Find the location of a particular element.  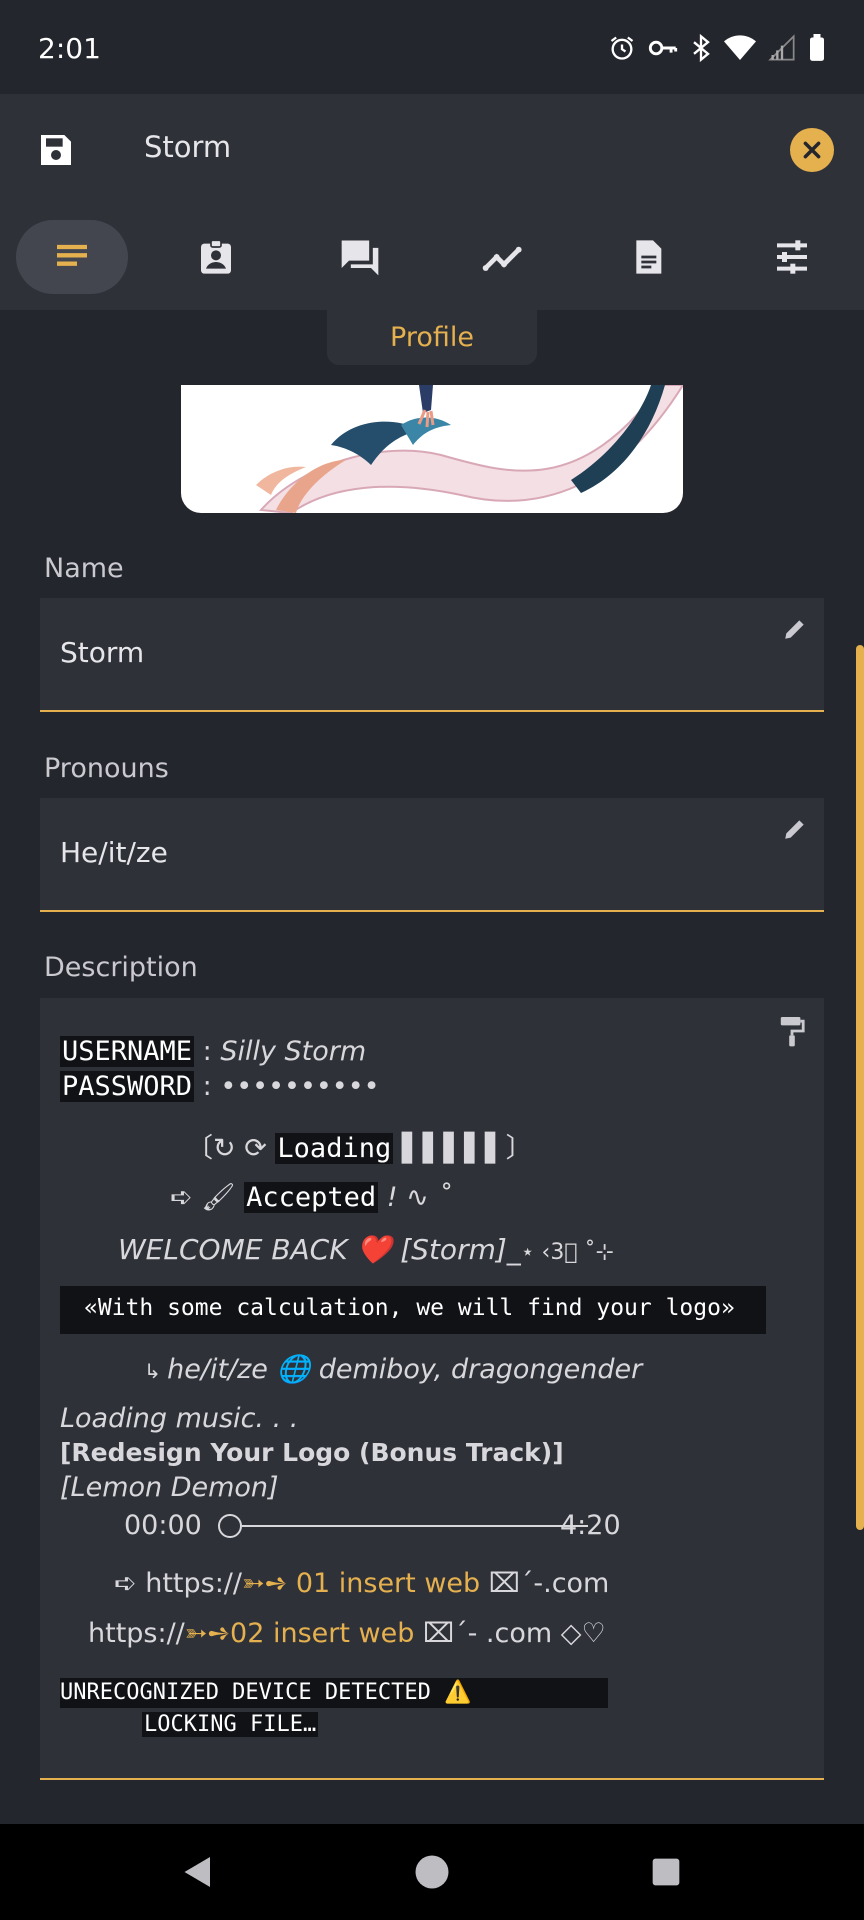

recents-square-icon is located at coordinates (666, 1872).